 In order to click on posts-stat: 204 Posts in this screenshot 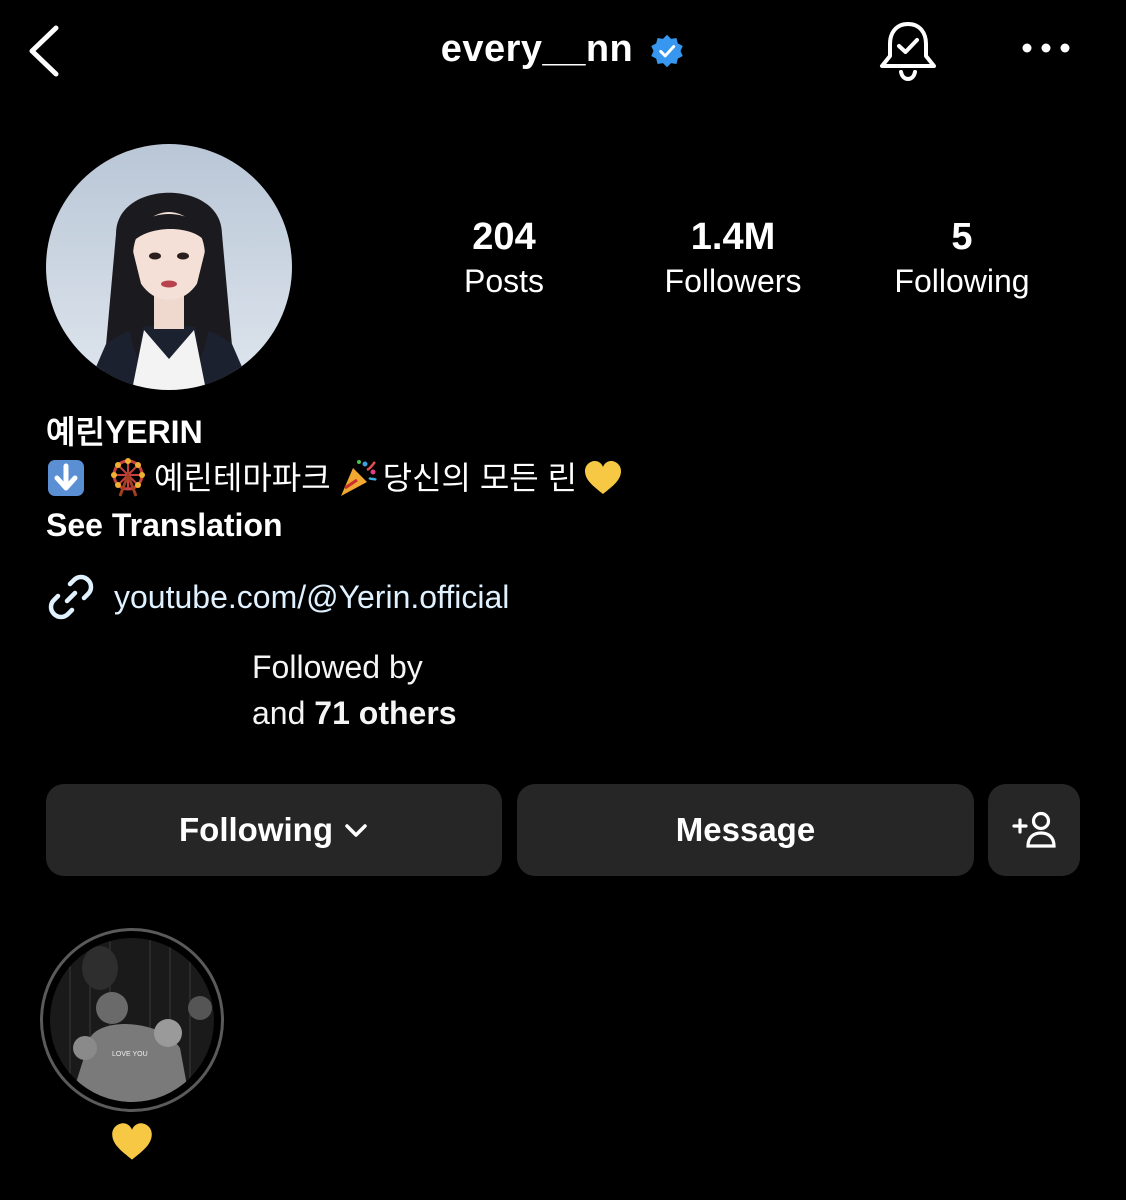, I will do `click(504, 258)`.